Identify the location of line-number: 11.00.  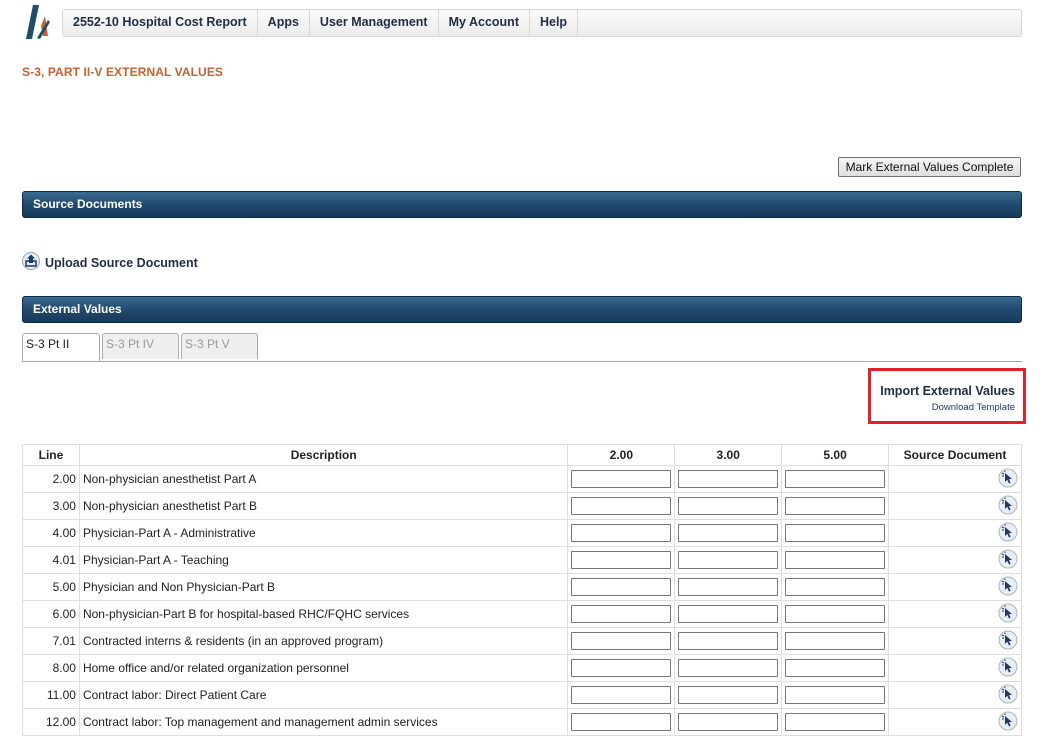
(51, 695).